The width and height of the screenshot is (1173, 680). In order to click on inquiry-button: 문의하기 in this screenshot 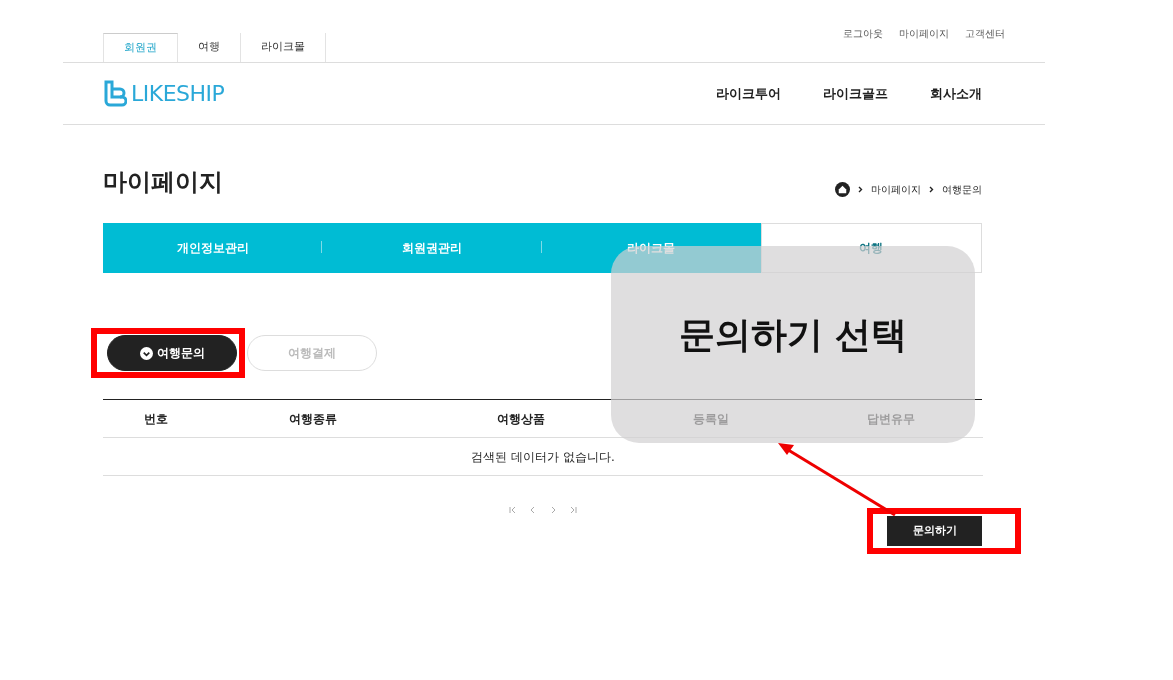, I will do `click(934, 531)`.